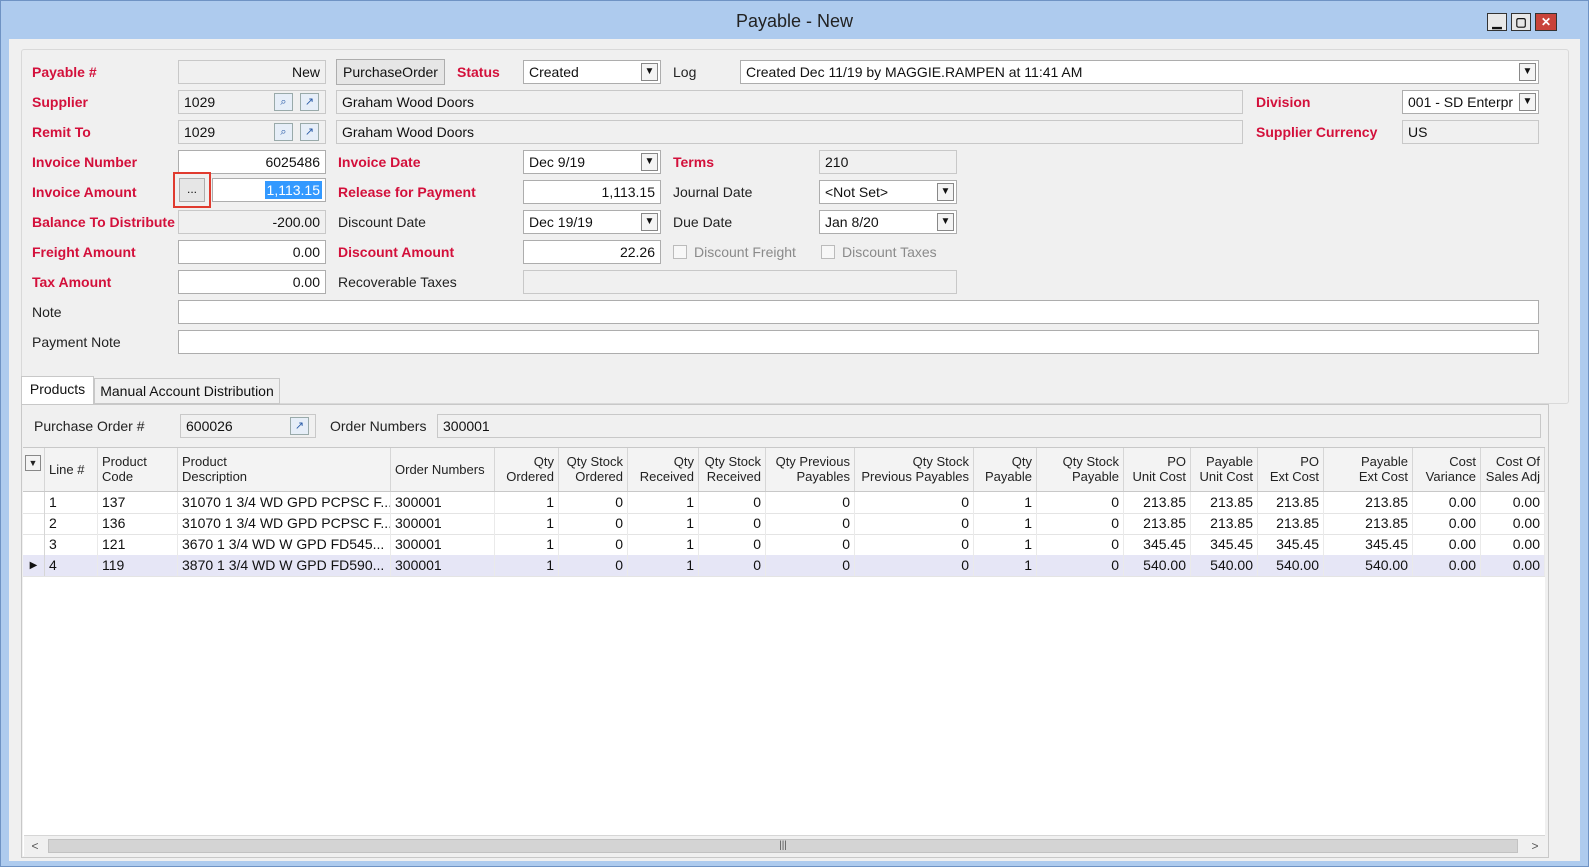 The image size is (1589, 867). Describe the element at coordinates (71, 469) in the screenshot. I see `column-header: Line #` at that location.